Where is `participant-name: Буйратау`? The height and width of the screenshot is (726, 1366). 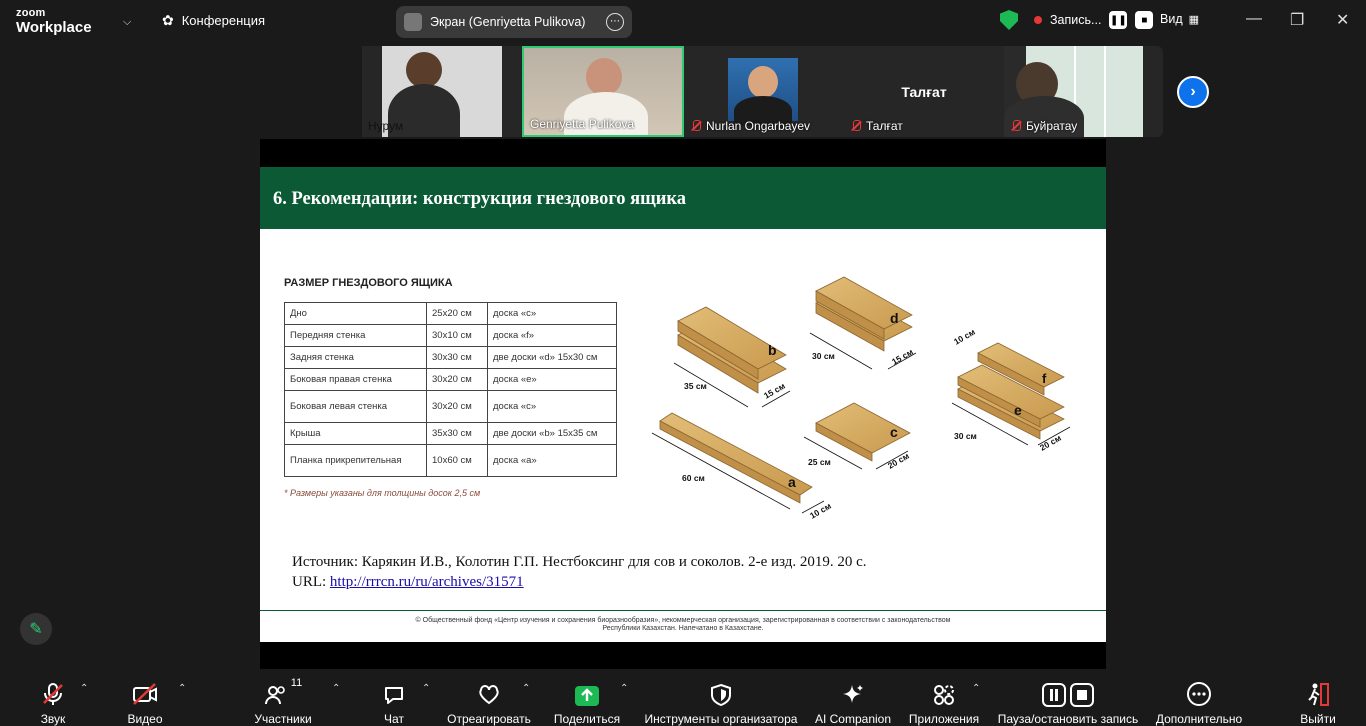 participant-name: Буйратау is located at coordinates (1043, 126).